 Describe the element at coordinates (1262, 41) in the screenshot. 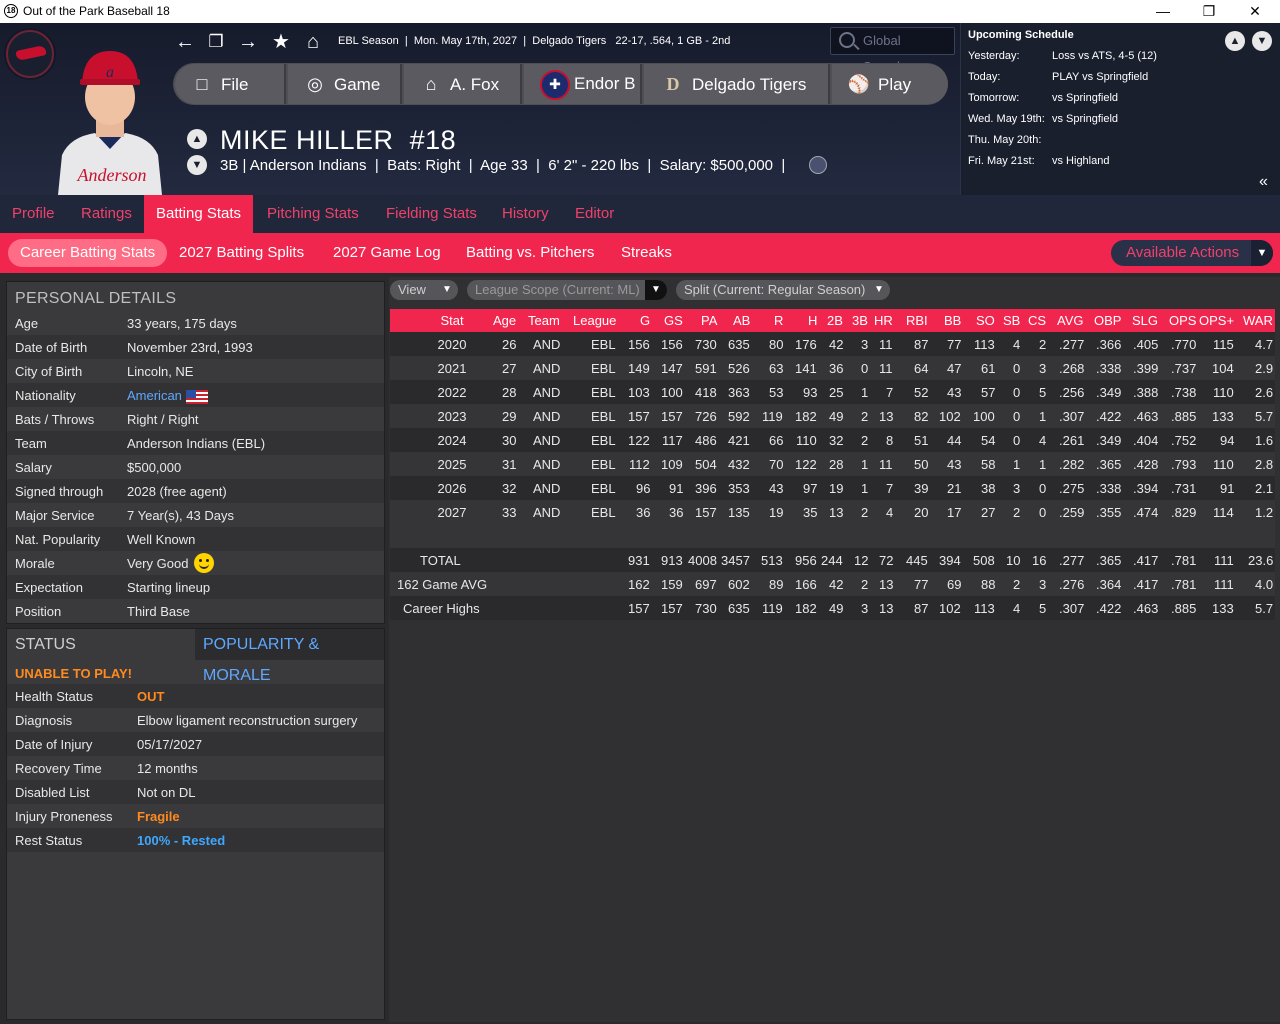

I see `schedule-down-button: ▼` at that location.